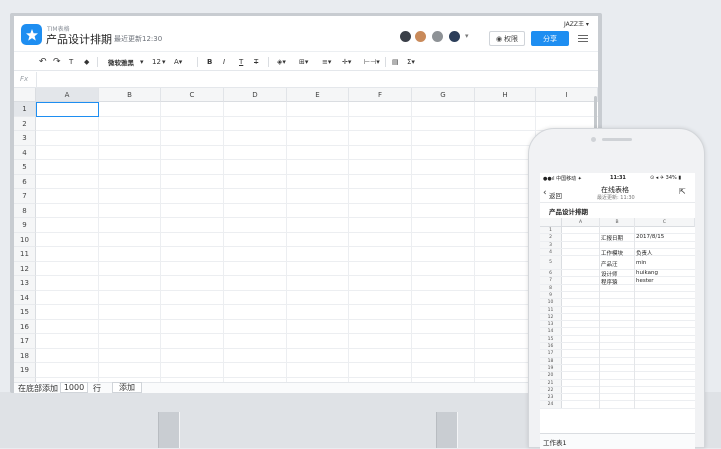 This screenshot has height=449, width=721. What do you see at coordinates (612, 238) in the screenshot?
I see `mobile-cell-b: 汇报日期` at bounding box center [612, 238].